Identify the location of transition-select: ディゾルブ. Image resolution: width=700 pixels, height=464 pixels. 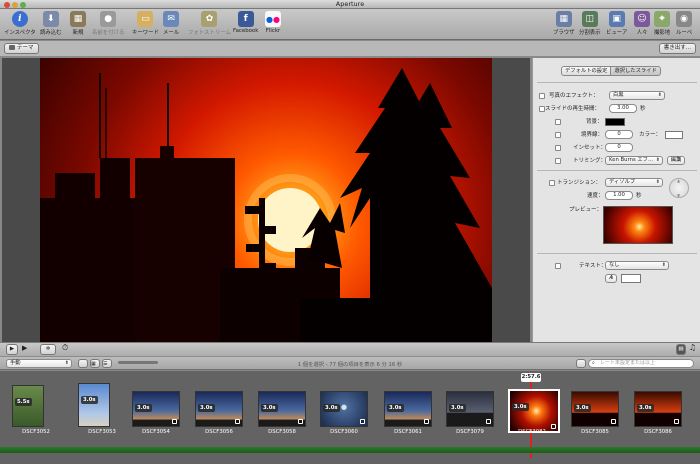
(634, 182).